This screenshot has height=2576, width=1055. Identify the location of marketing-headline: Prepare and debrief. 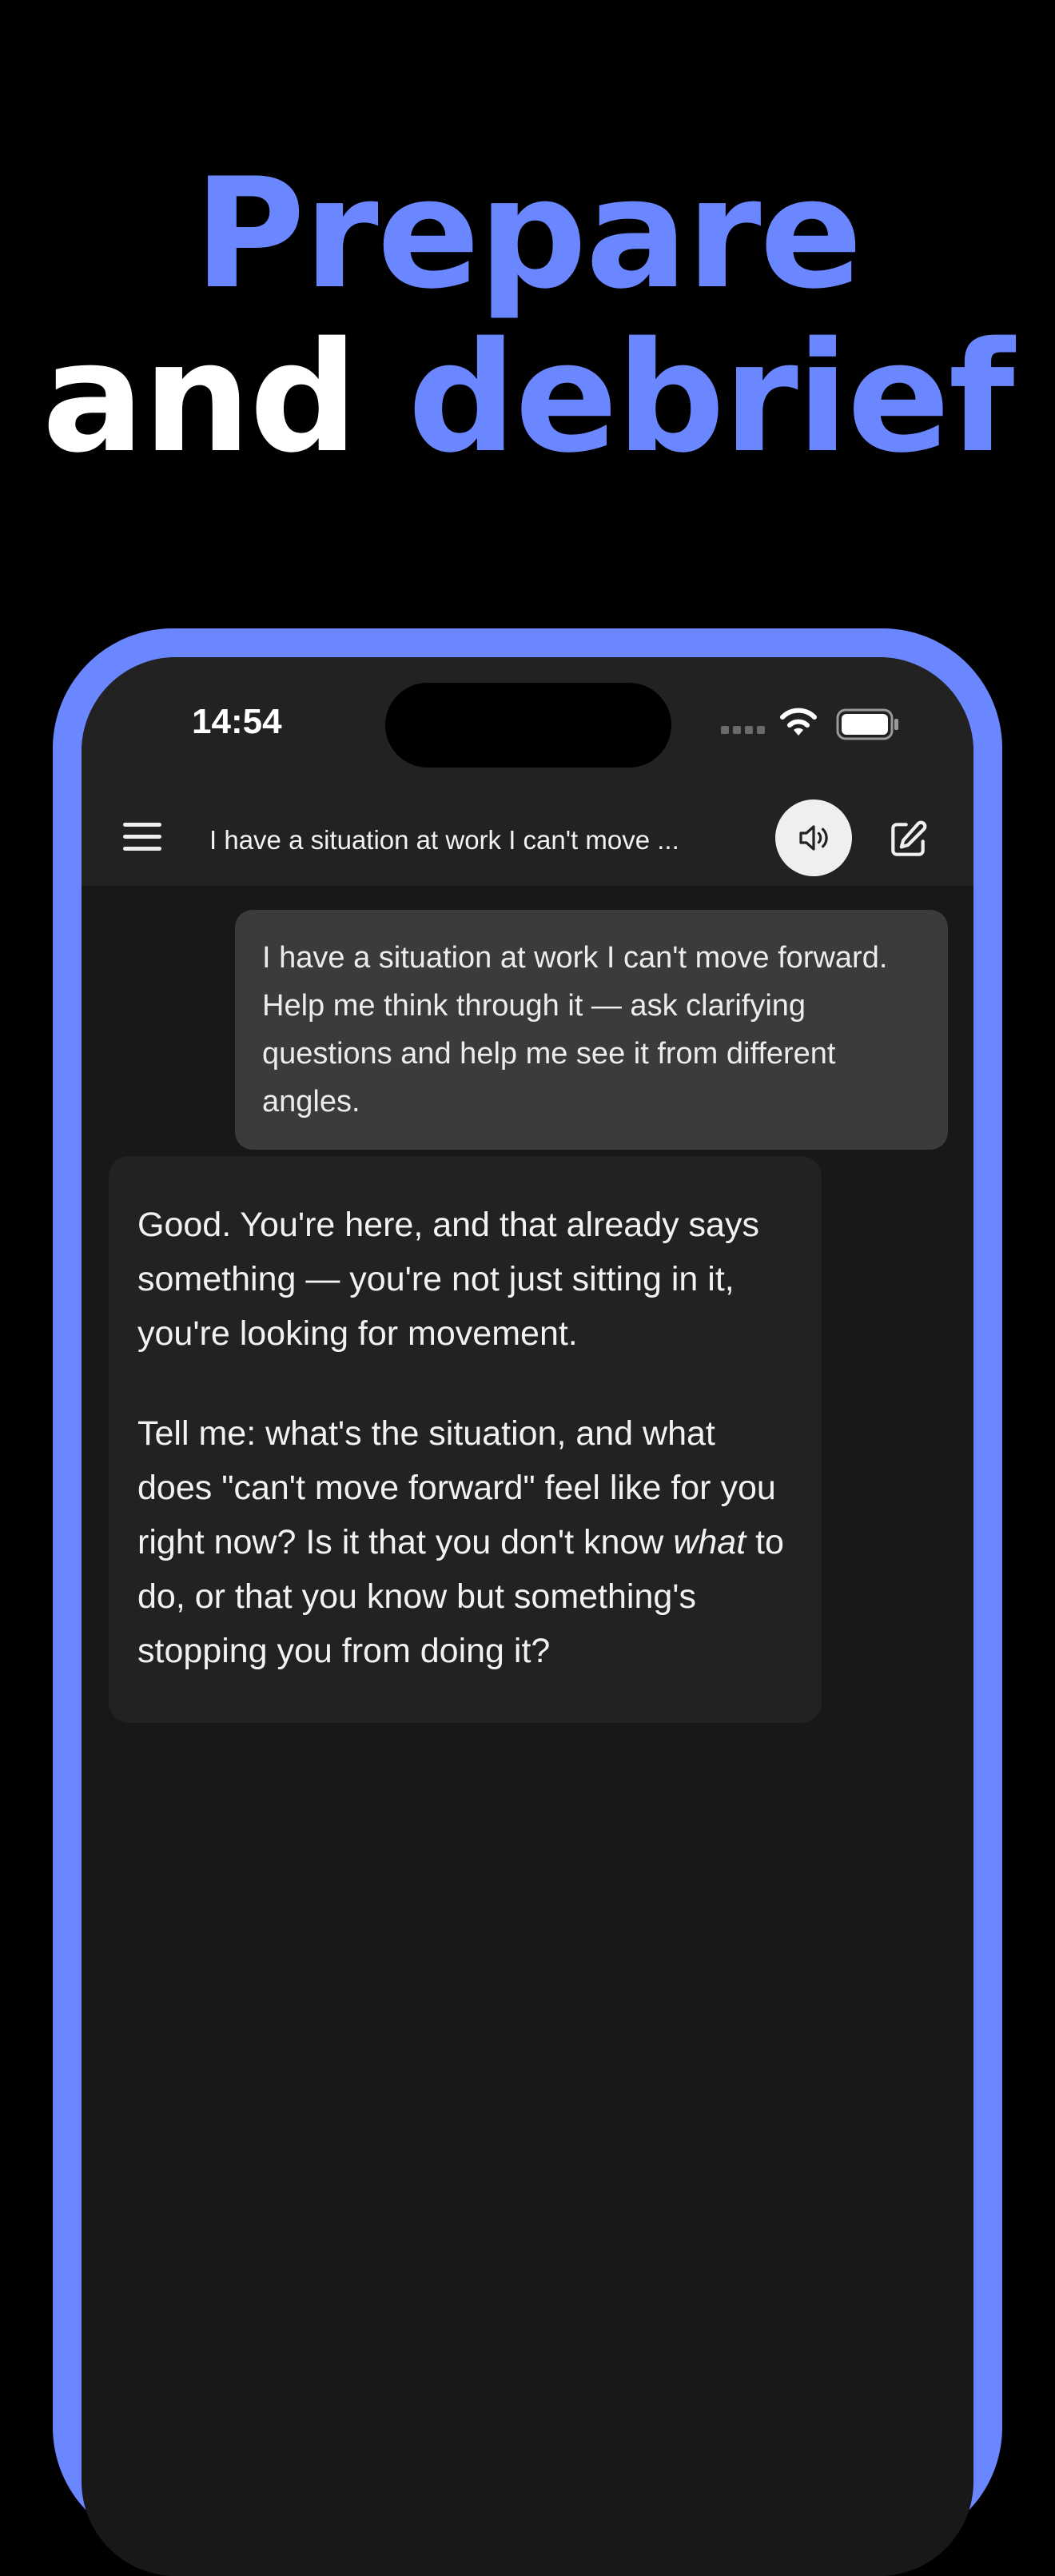
(527, 316).